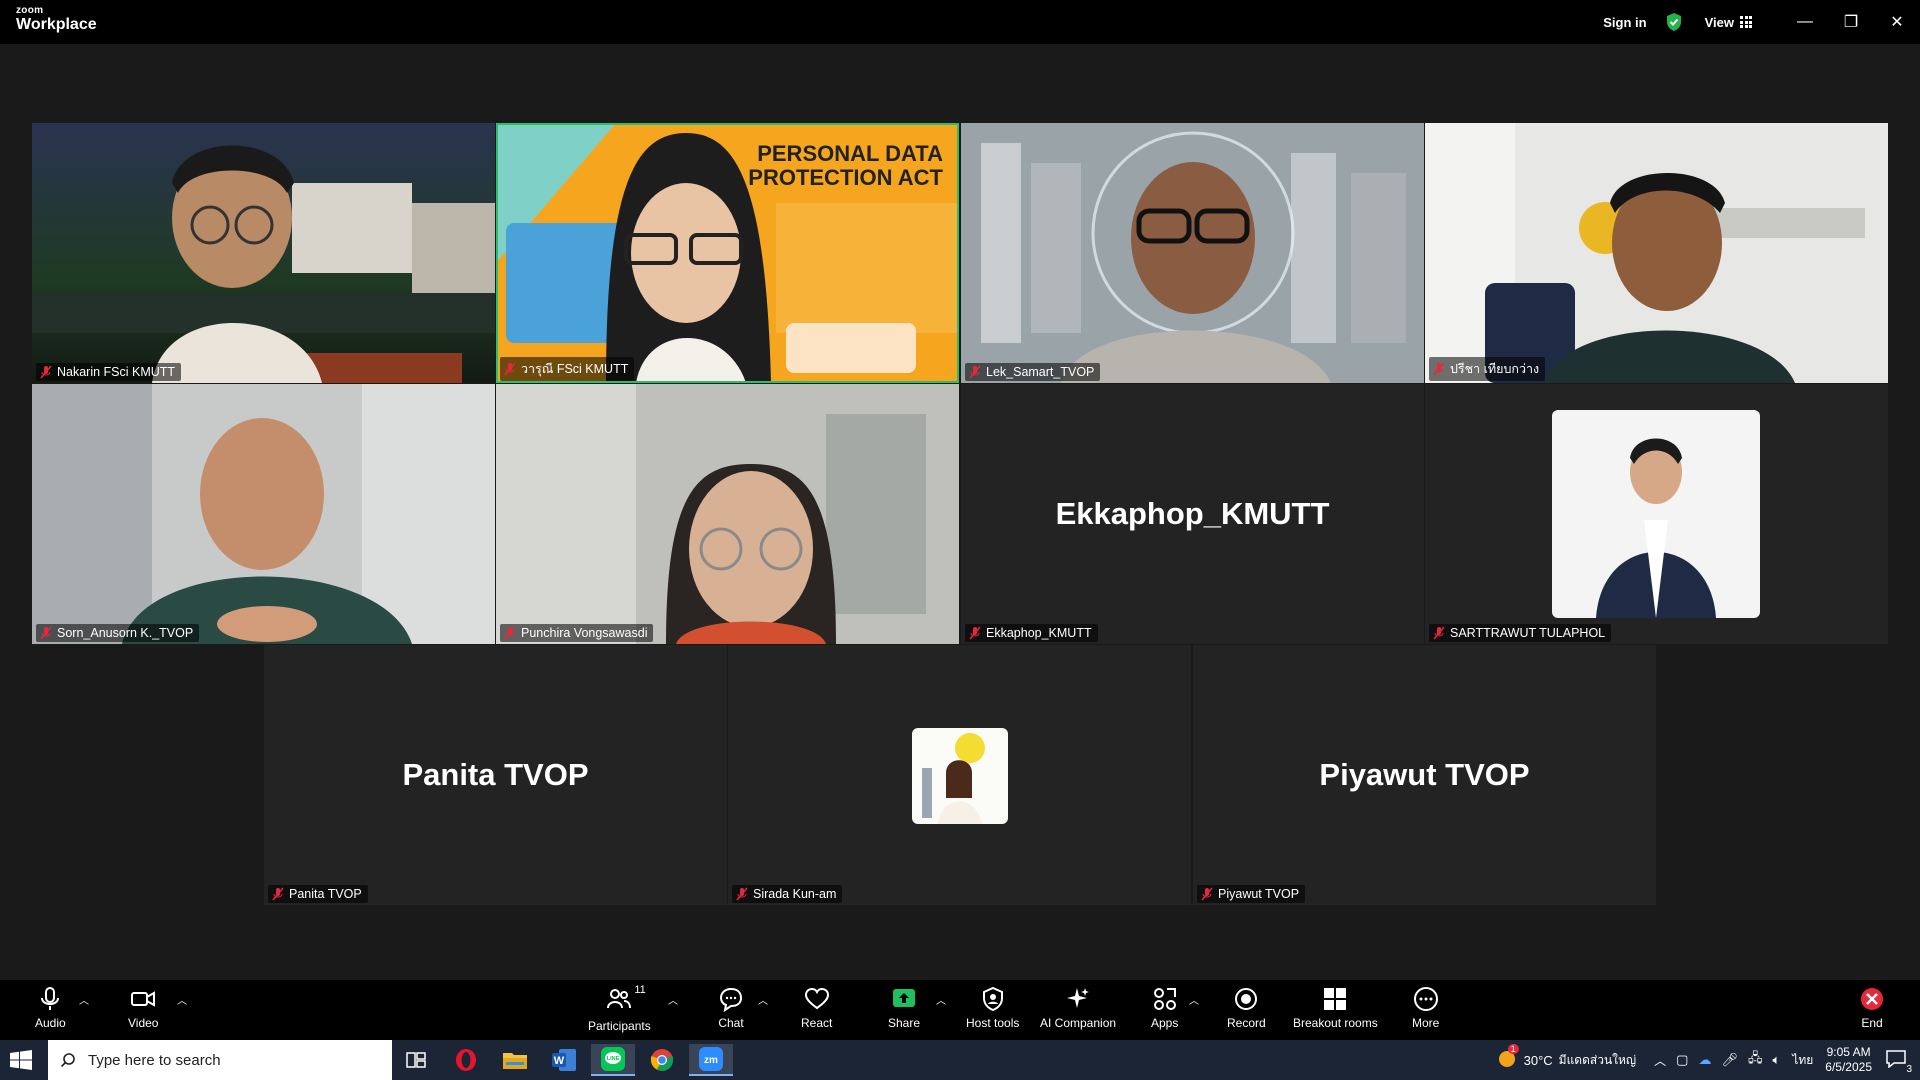 The image size is (1920, 1080). Describe the element at coordinates (1425, 999) in the screenshot. I see `more-ellipsis-icon` at that location.